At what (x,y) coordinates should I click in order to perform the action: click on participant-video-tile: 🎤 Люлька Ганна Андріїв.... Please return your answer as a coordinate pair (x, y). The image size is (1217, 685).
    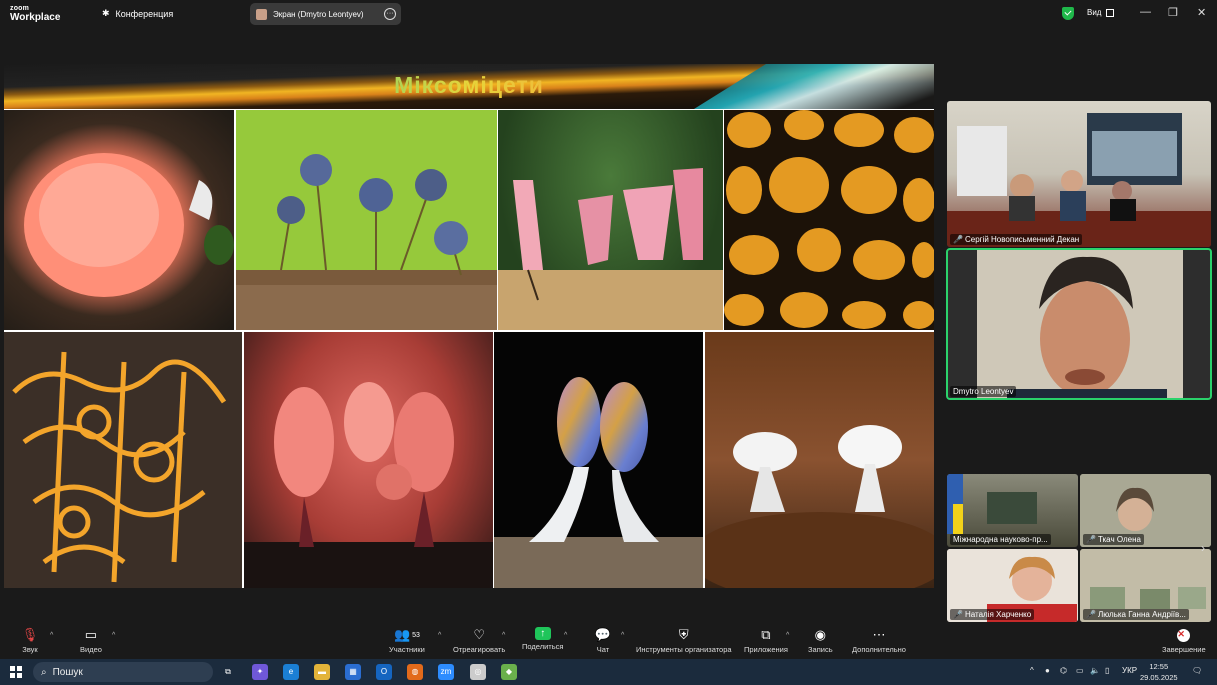
    Looking at the image, I should click on (1145, 585).